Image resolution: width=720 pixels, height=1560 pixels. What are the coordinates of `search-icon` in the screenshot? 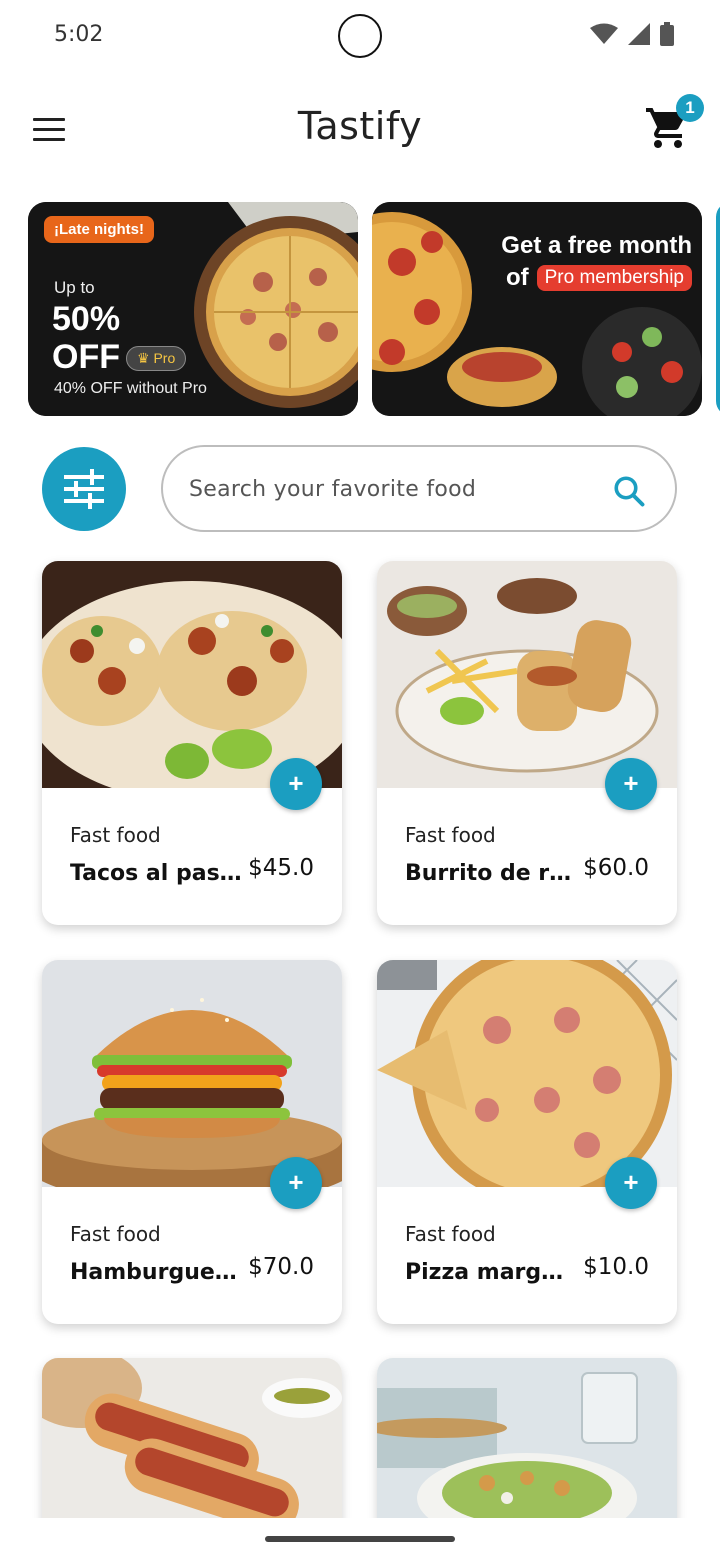 It's located at (629, 491).